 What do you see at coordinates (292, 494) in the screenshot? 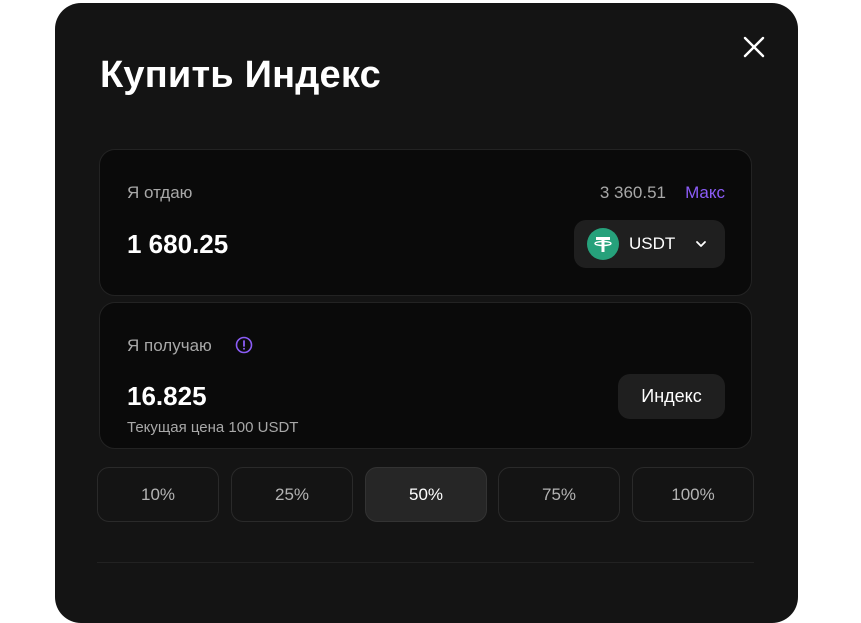
I see `percent-25-button: 25%` at bounding box center [292, 494].